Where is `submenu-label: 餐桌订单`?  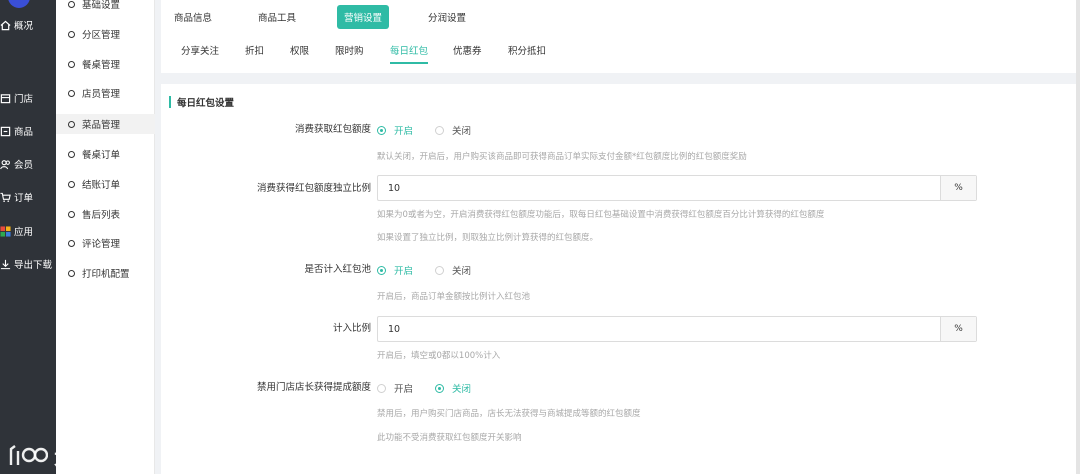 submenu-label: 餐桌订单 is located at coordinates (101, 155).